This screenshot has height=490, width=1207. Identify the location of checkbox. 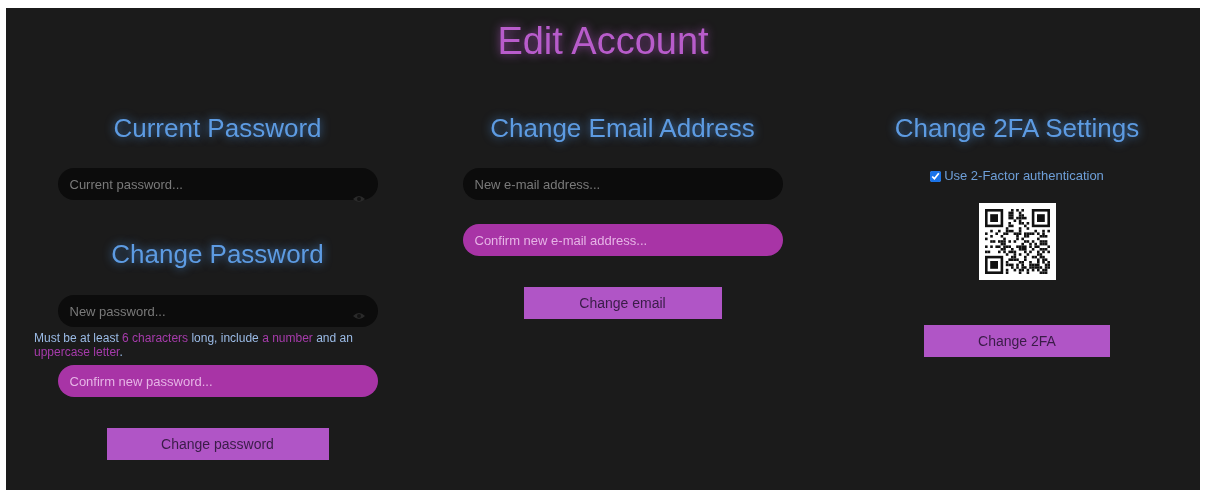
(936, 176).